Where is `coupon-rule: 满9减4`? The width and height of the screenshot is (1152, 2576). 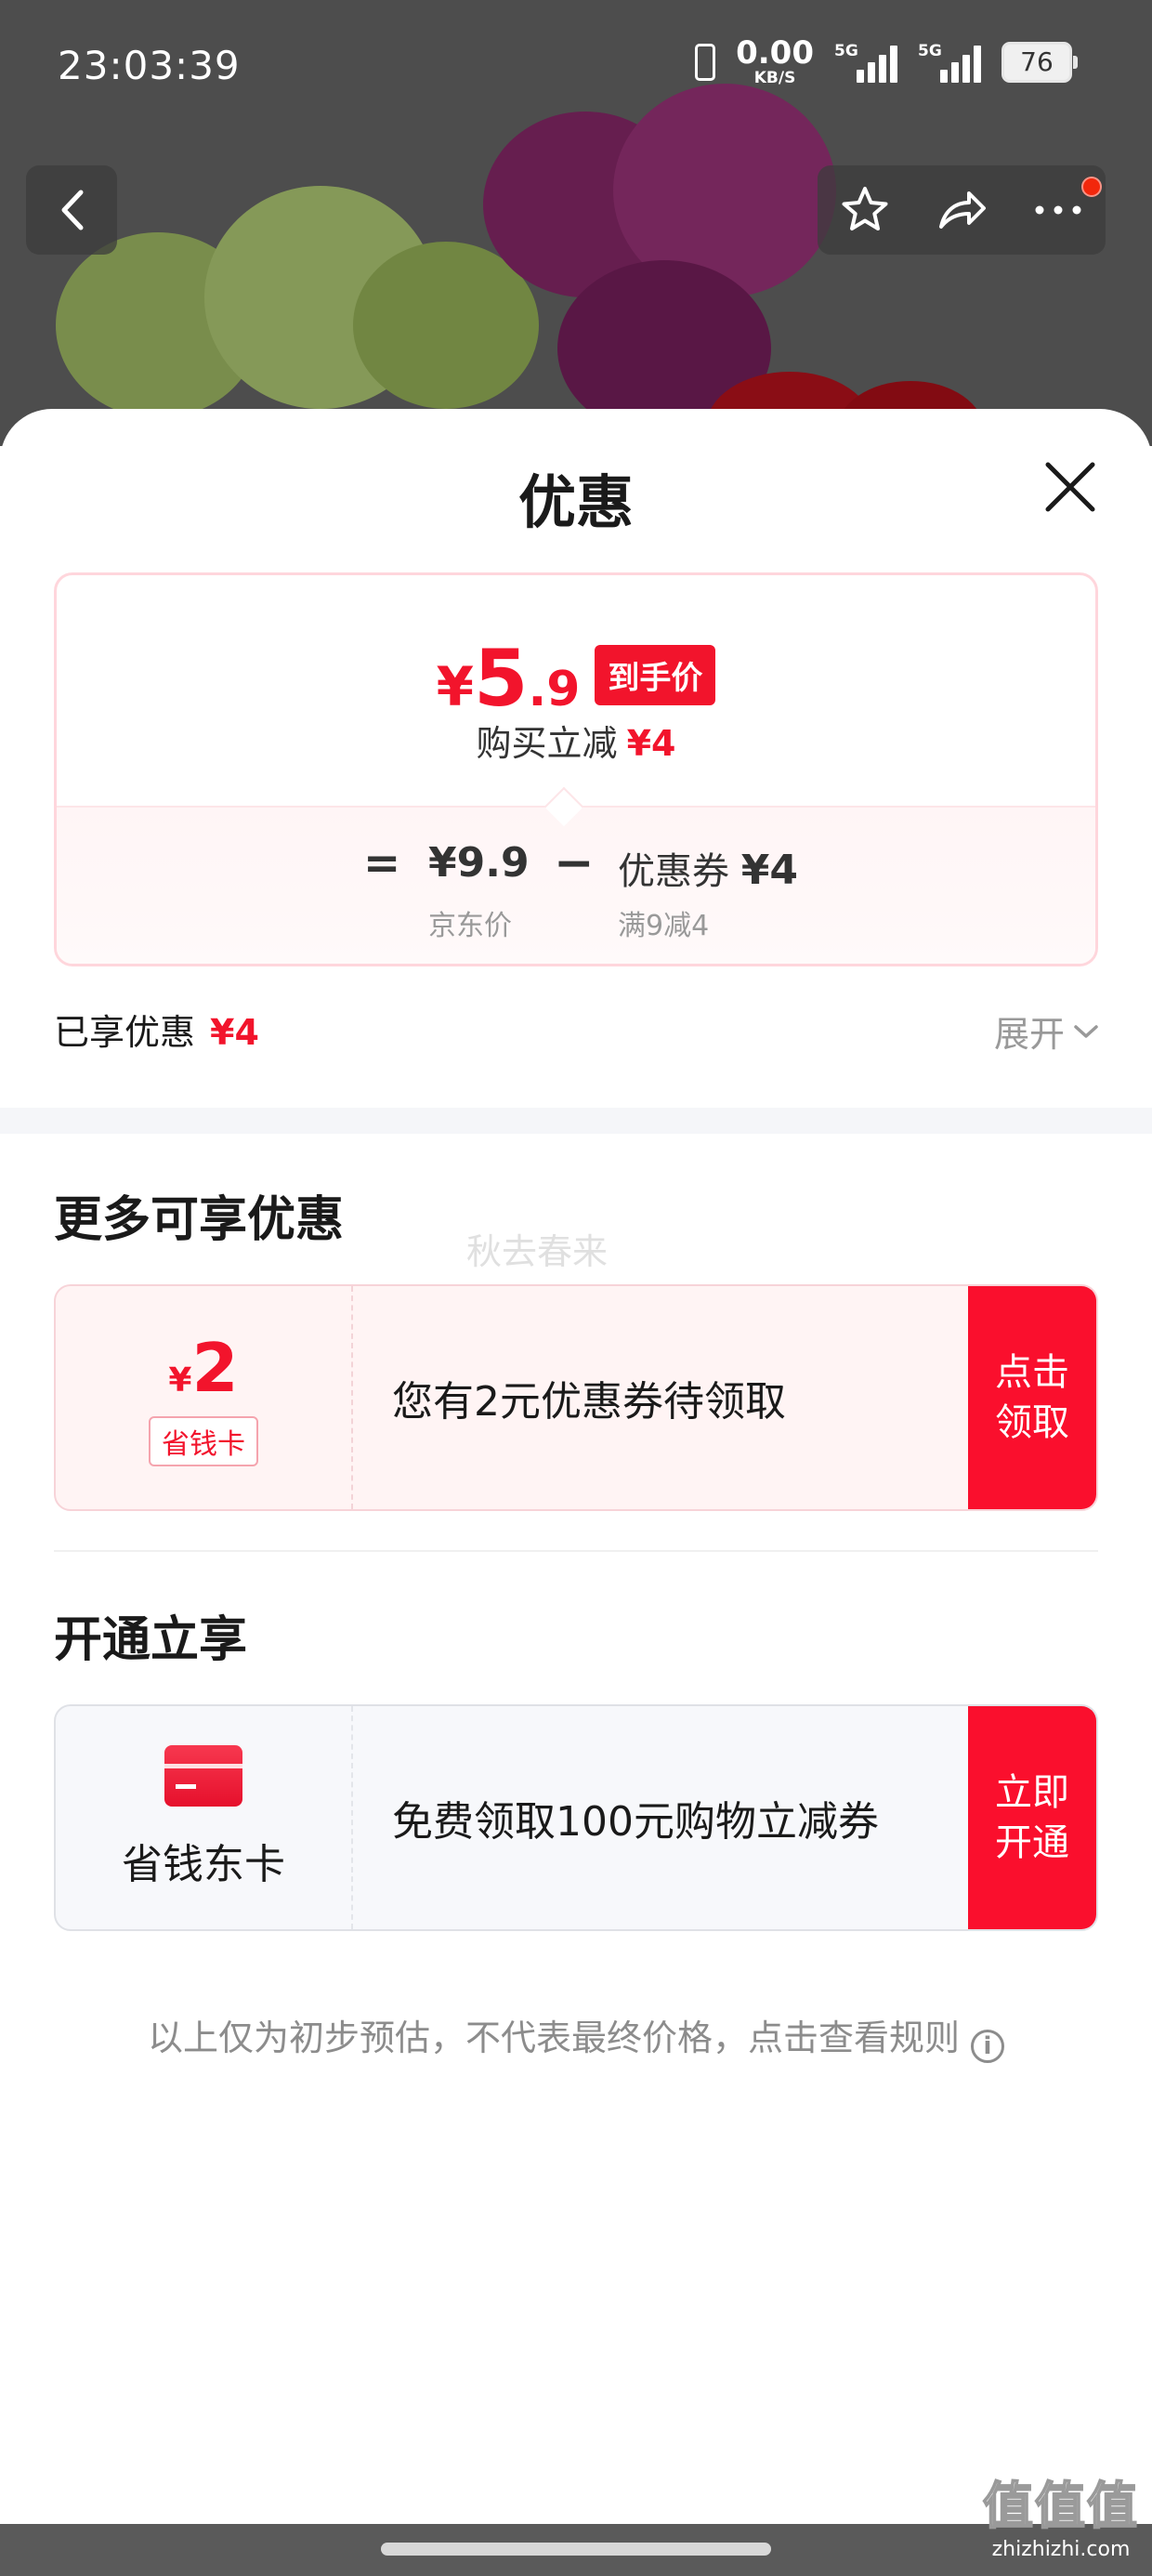 coupon-rule: 满9减4 is located at coordinates (664, 926).